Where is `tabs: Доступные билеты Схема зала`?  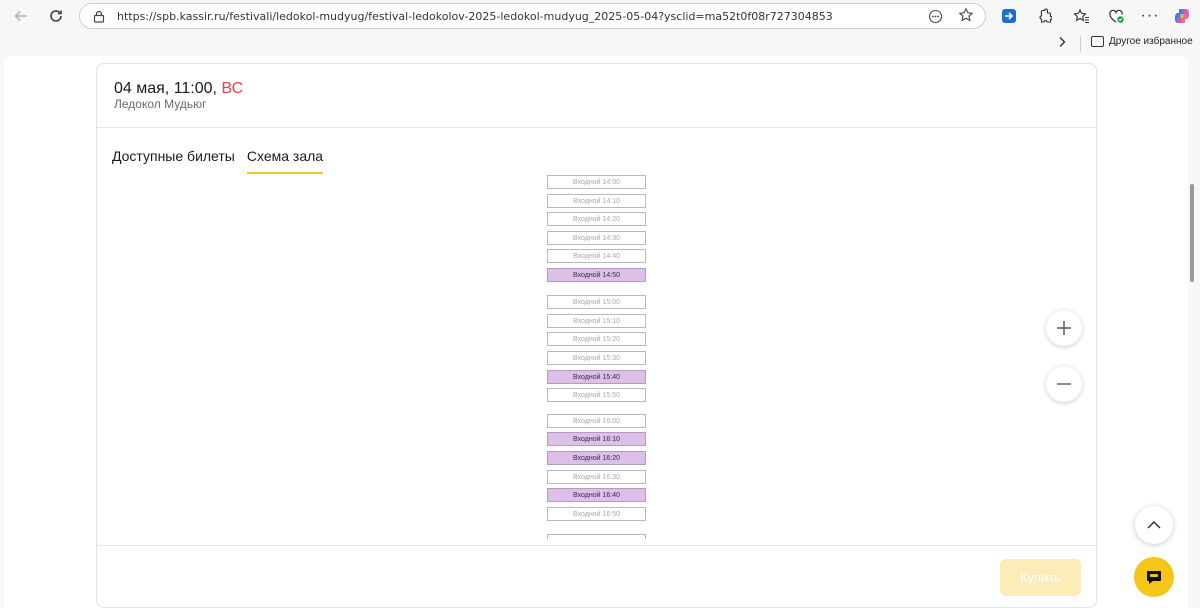
tabs: Доступные билеты Схема зала is located at coordinates (223, 161).